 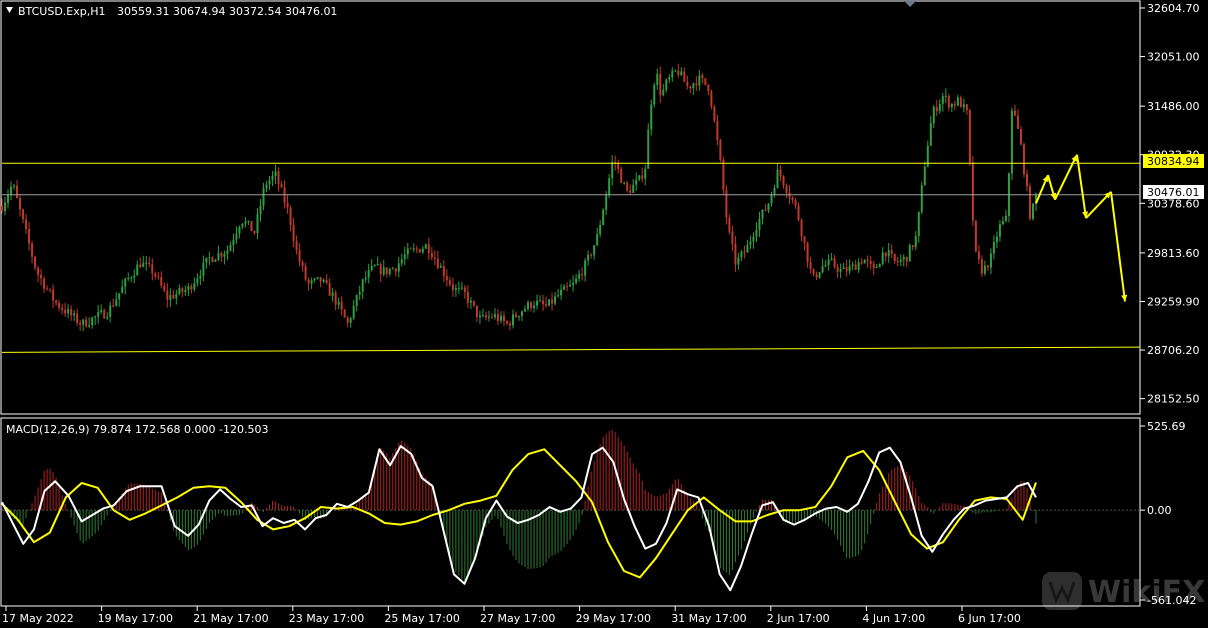 What do you see at coordinates (62, 11) in the screenshot?
I see `symbol-label: BTCUSD.Exp,H1` at bounding box center [62, 11].